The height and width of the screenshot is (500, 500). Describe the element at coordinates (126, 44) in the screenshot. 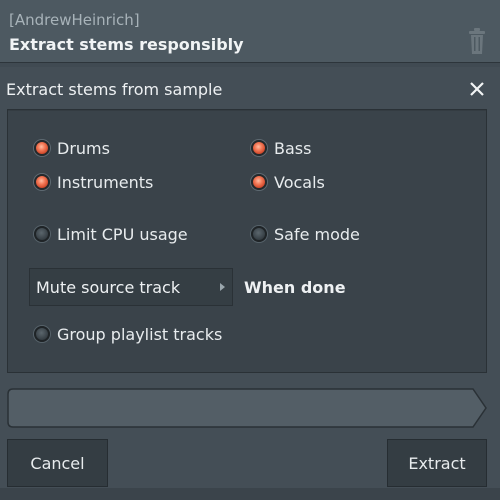

I see `hint-message: Extract stems responsibly` at that location.